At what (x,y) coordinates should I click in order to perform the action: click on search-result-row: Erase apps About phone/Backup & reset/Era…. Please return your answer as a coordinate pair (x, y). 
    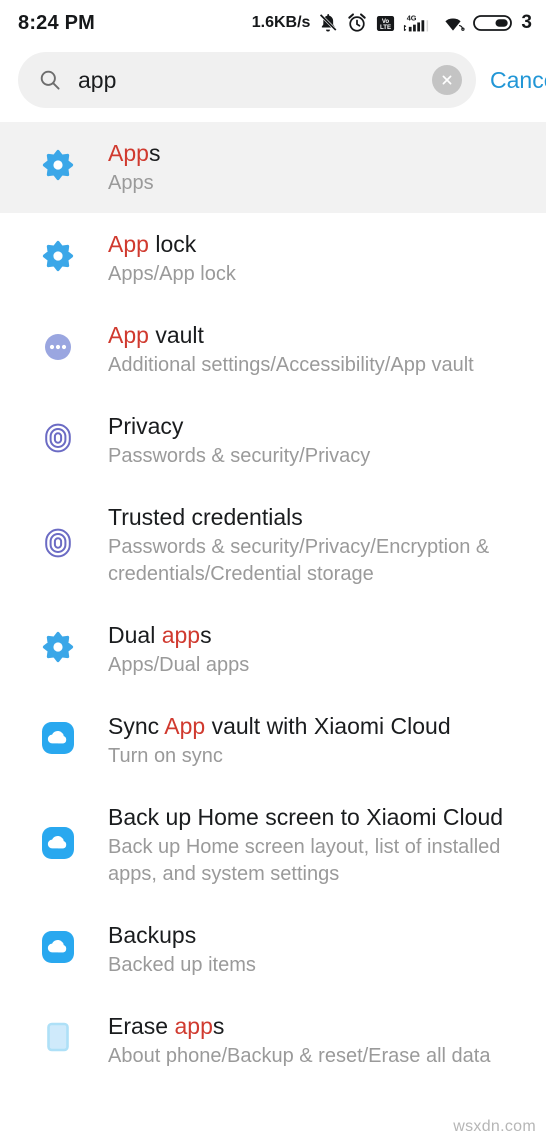
    Looking at the image, I should click on (273, 1040).